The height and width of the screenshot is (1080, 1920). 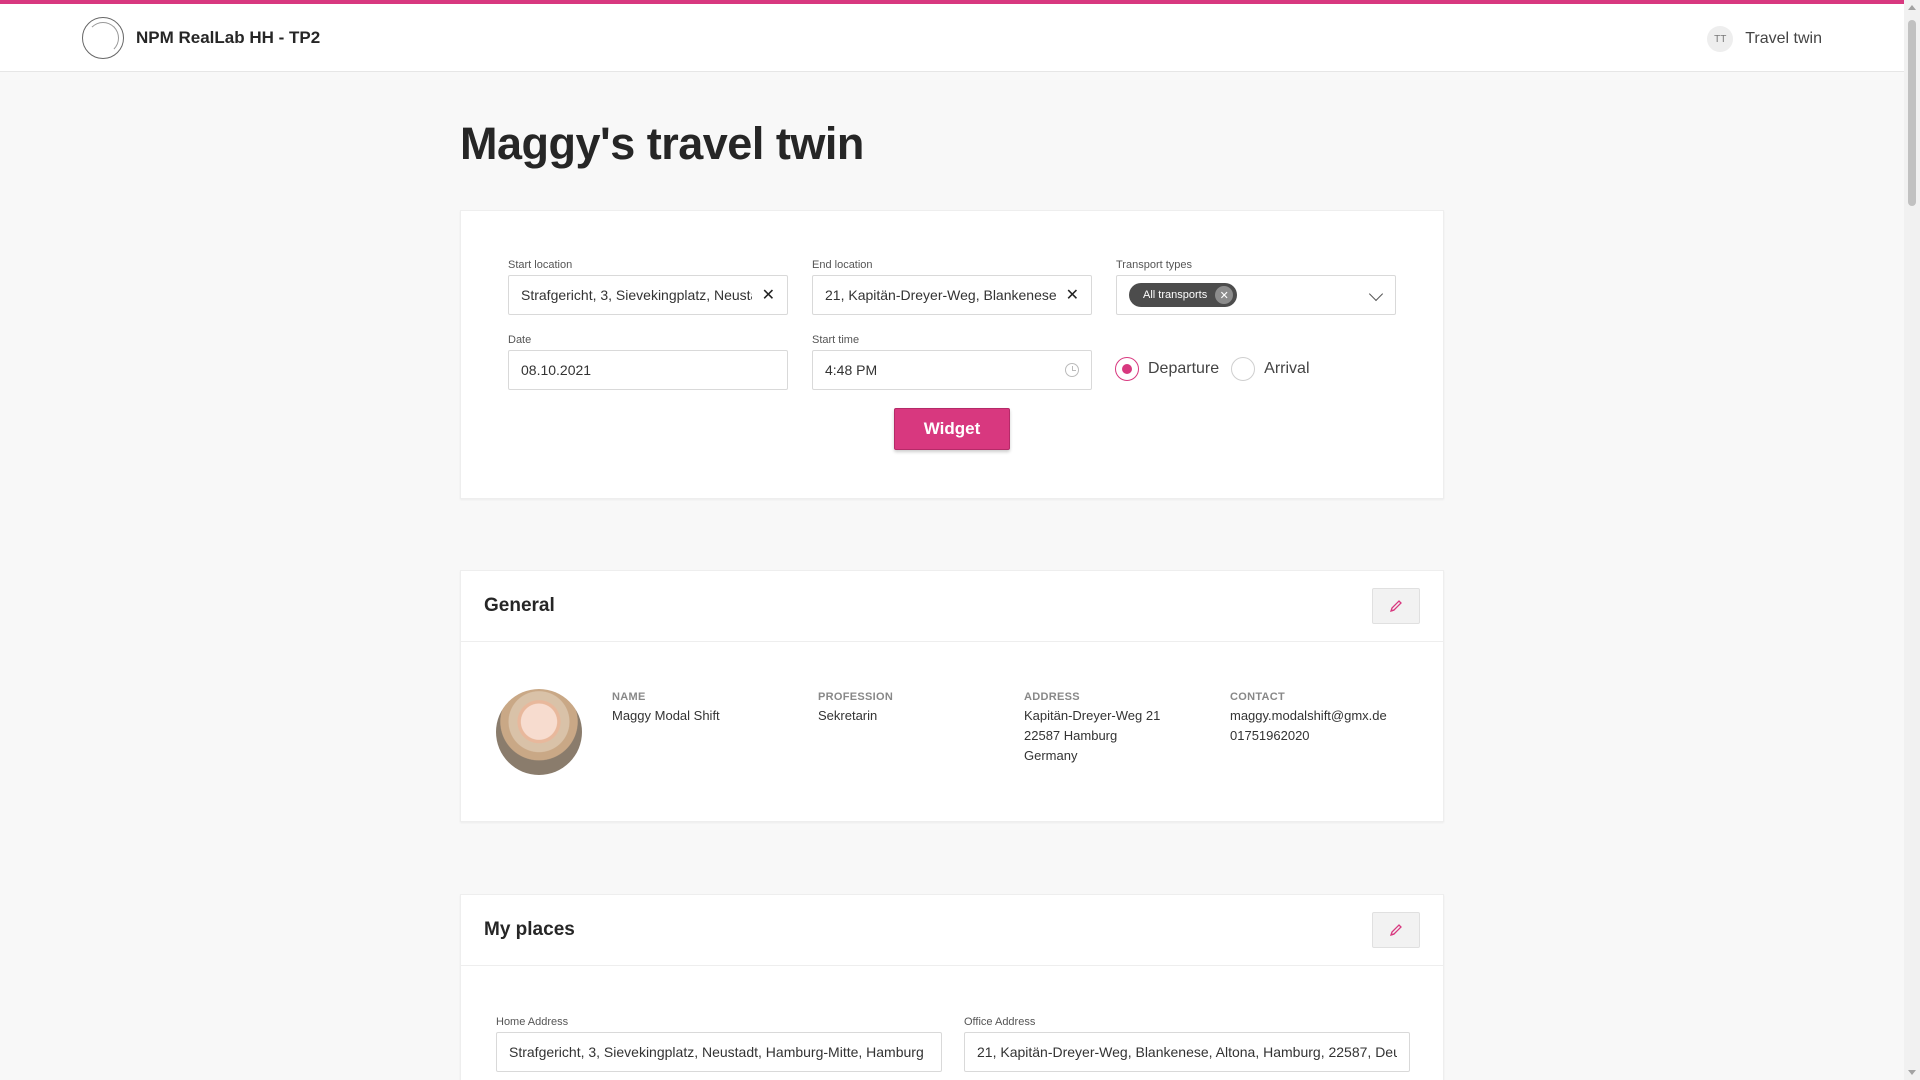 I want to click on chevron-down-icon, so click(x=1376, y=294).